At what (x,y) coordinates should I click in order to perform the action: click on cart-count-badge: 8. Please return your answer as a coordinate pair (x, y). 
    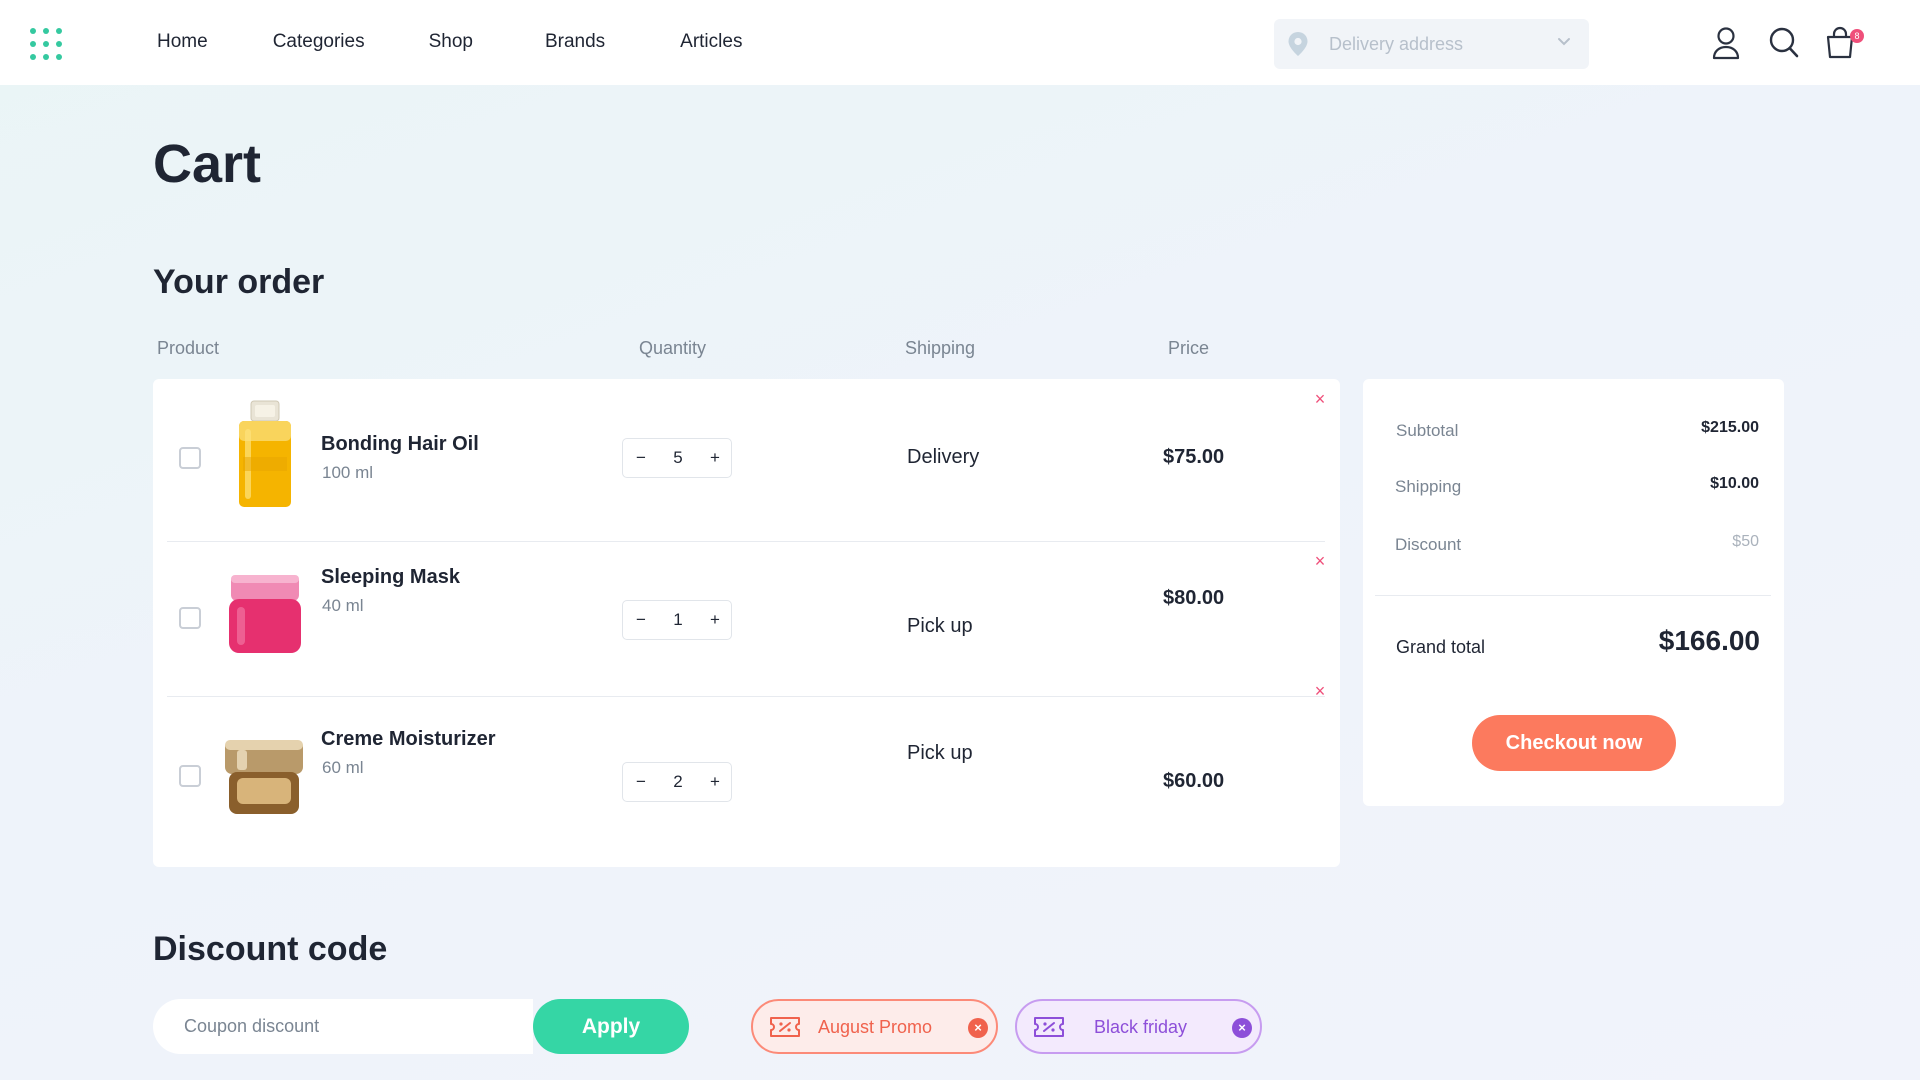
    Looking at the image, I should click on (1857, 36).